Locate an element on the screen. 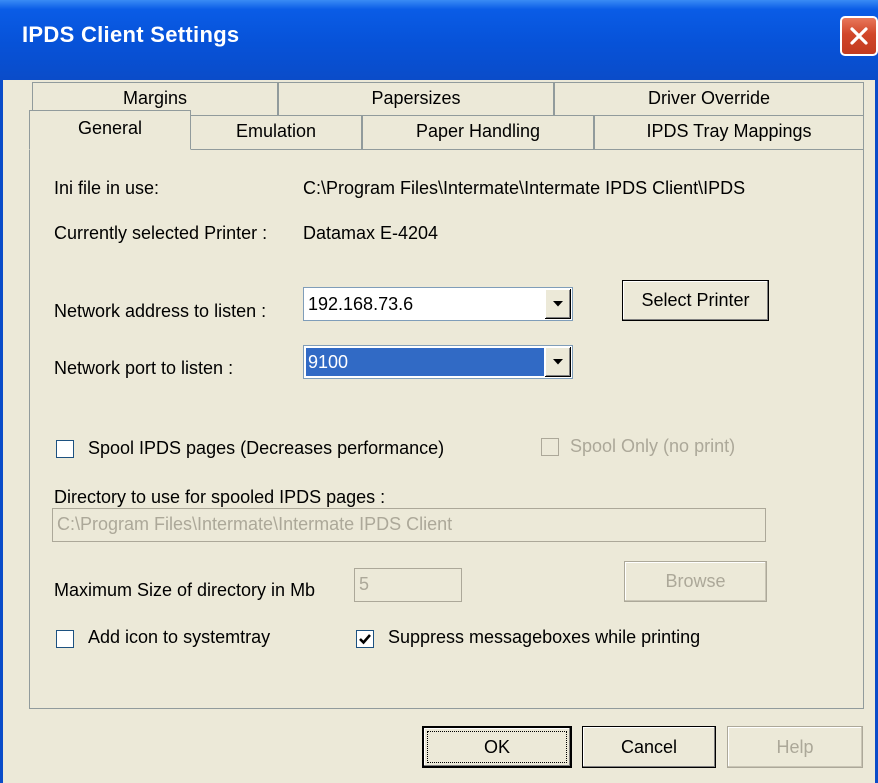 This screenshot has height=783, width=878. tab-paper-handling-label: Paper Handling is located at coordinates (478, 131).